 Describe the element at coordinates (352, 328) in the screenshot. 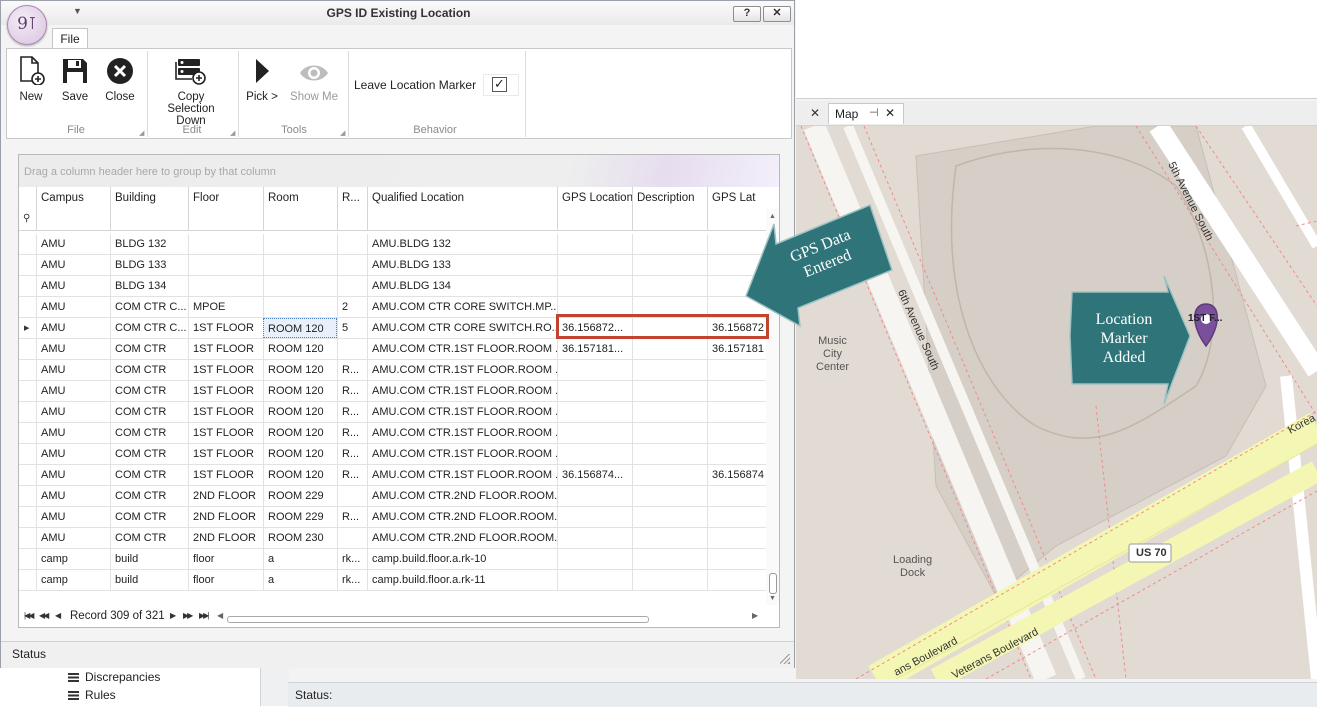

I see `table-cell: 5` at that location.